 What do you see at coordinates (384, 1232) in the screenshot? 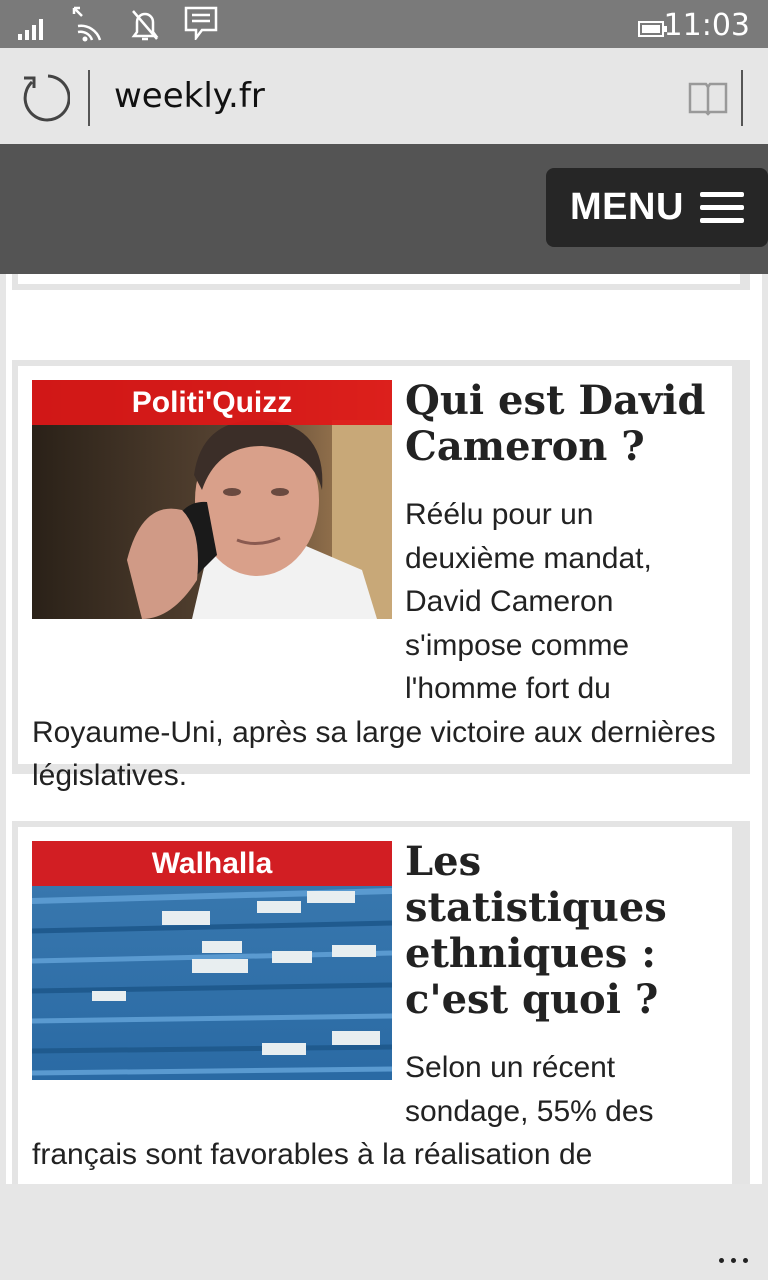
I see `app-bar` at bounding box center [384, 1232].